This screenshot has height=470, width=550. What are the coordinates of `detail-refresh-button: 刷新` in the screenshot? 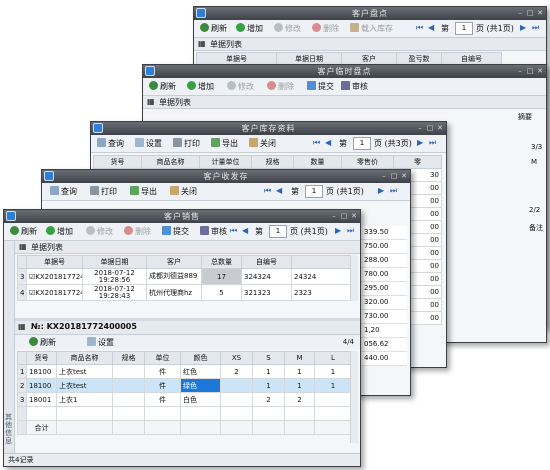 It's located at (42, 342).